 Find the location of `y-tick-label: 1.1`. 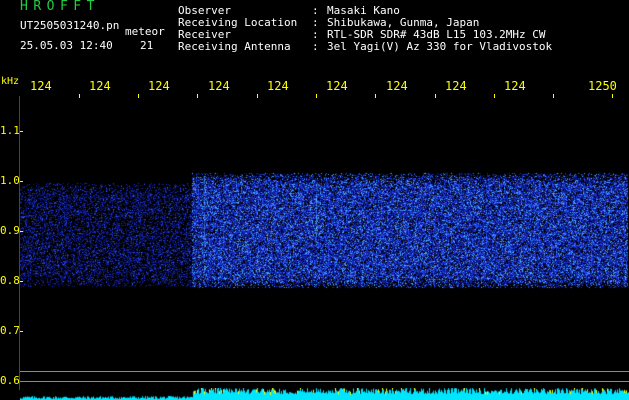

y-tick-label: 1.1 is located at coordinates (10, 130).